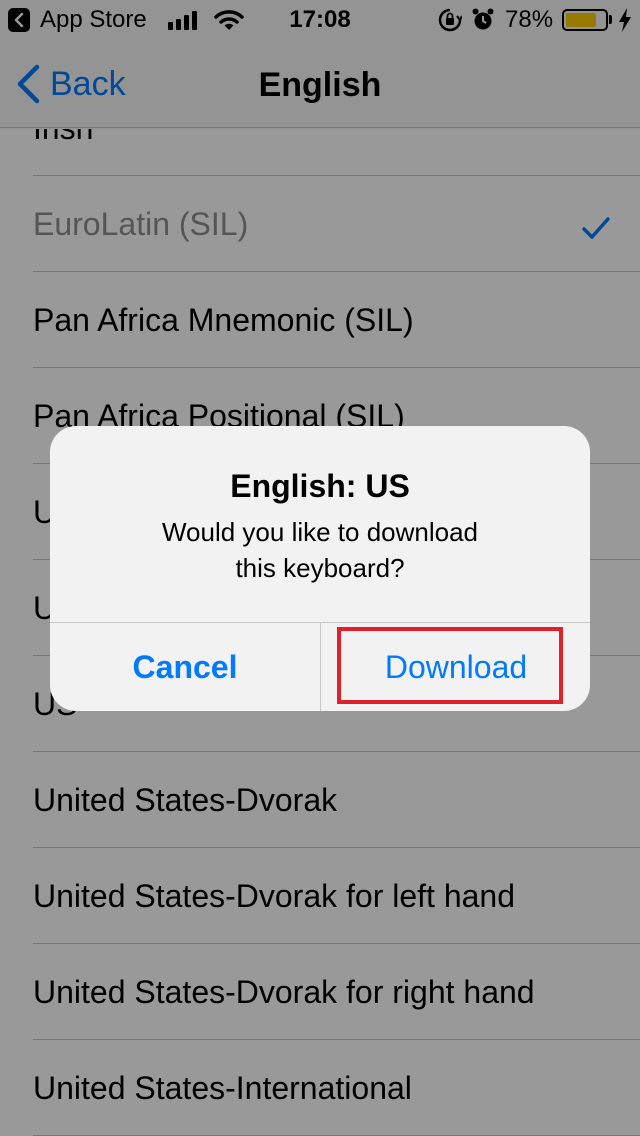 The width and height of the screenshot is (640, 1136). What do you see at coordinates (185, 667) in the screenshot?
I see `cancel-button: Cancel` at bounding box center [185, 667].